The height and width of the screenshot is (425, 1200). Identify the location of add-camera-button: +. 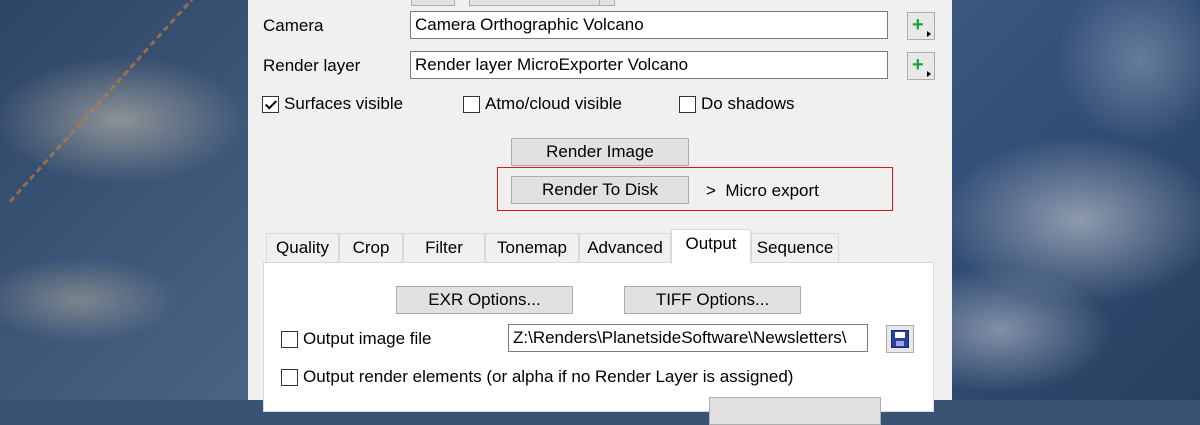
(921, 26).